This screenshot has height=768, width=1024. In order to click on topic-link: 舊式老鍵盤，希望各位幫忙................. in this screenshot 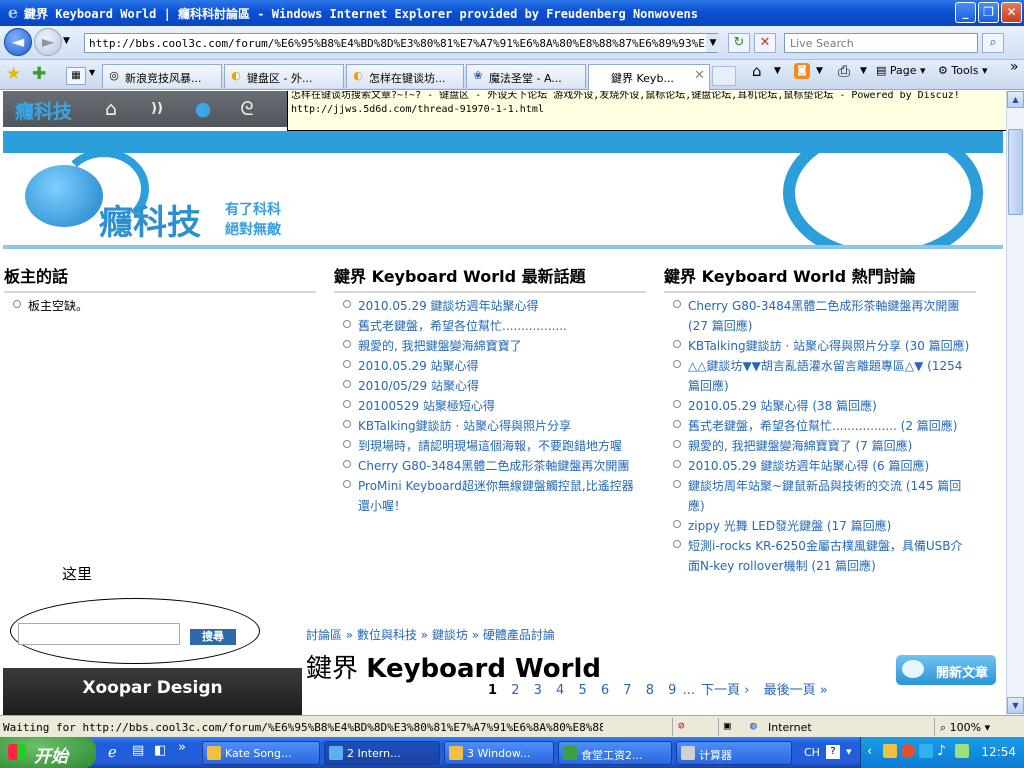, I will do `click(487, 326)`.